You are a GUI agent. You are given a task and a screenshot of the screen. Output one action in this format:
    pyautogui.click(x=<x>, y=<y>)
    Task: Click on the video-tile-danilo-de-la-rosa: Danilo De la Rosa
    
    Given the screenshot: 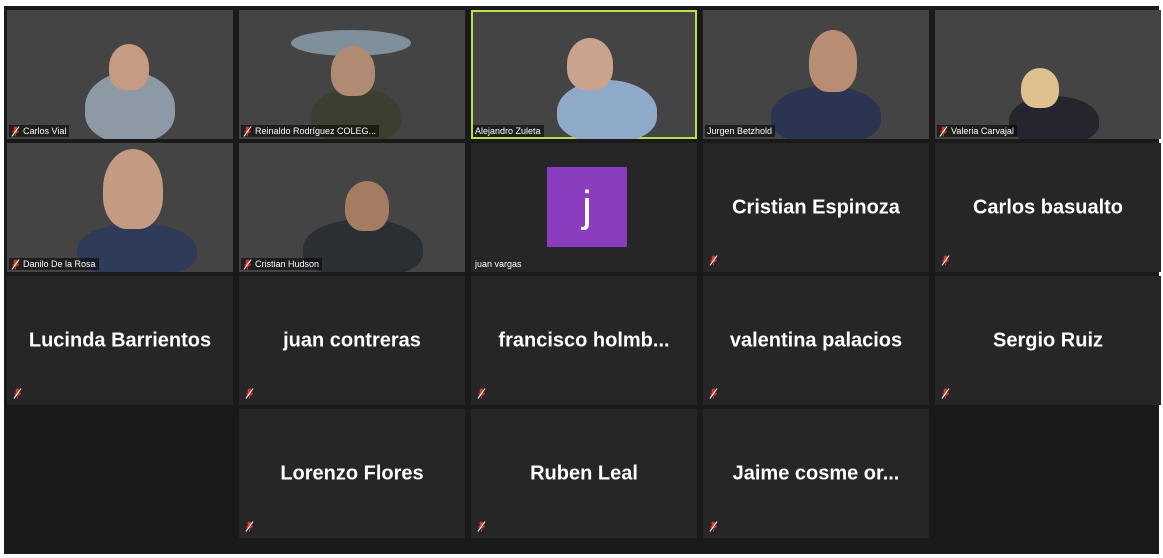 What is the action you would take?
    pyautogui.click(x=120, y=207)
    